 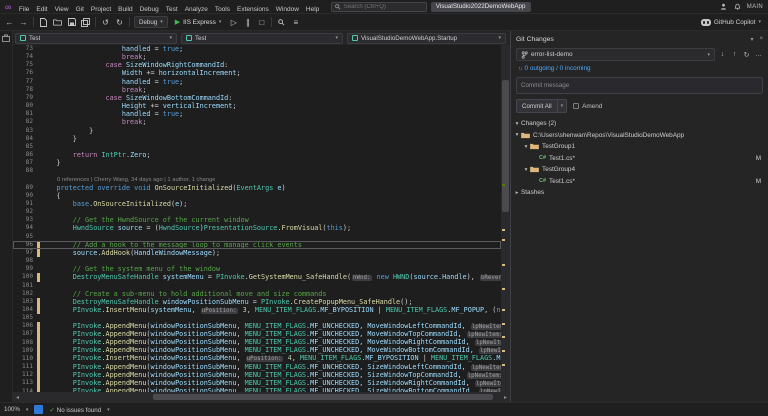 I want to click on line-number: 106, so click(x=25, y=326).